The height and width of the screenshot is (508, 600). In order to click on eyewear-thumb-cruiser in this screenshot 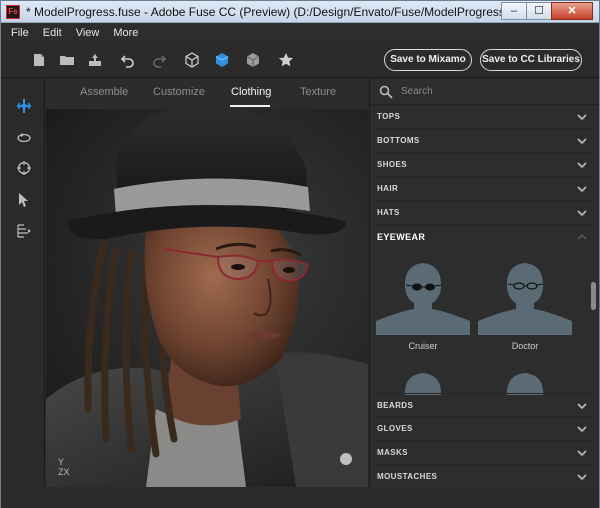, I will do `click(423, 297)`.